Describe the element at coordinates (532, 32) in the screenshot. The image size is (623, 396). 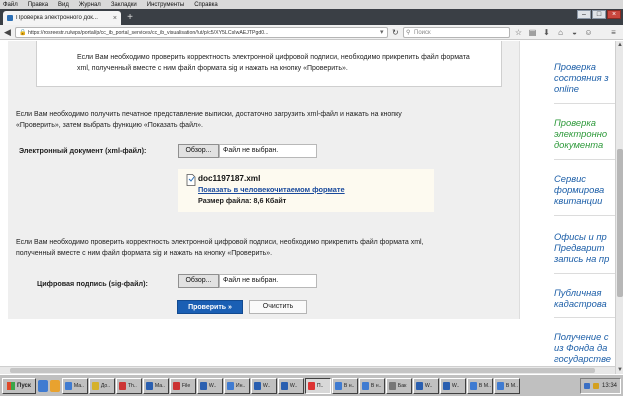
I see `reading-list-icon: ▤` at that location.